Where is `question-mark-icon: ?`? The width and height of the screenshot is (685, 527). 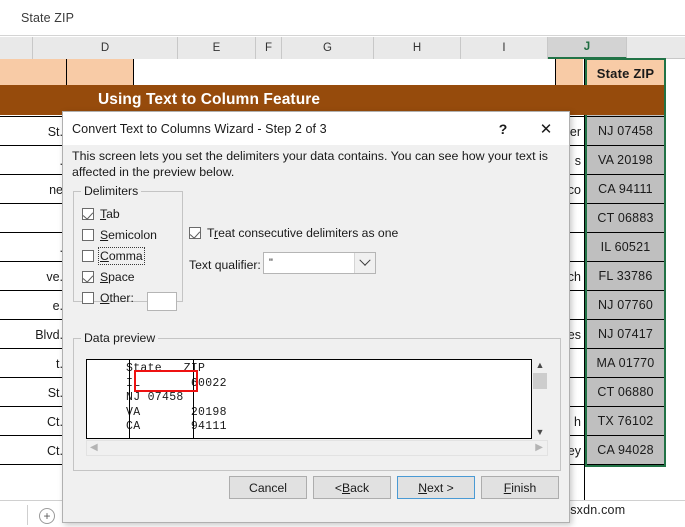 question-mark-icon: ? is located at coordinates (503, 129).